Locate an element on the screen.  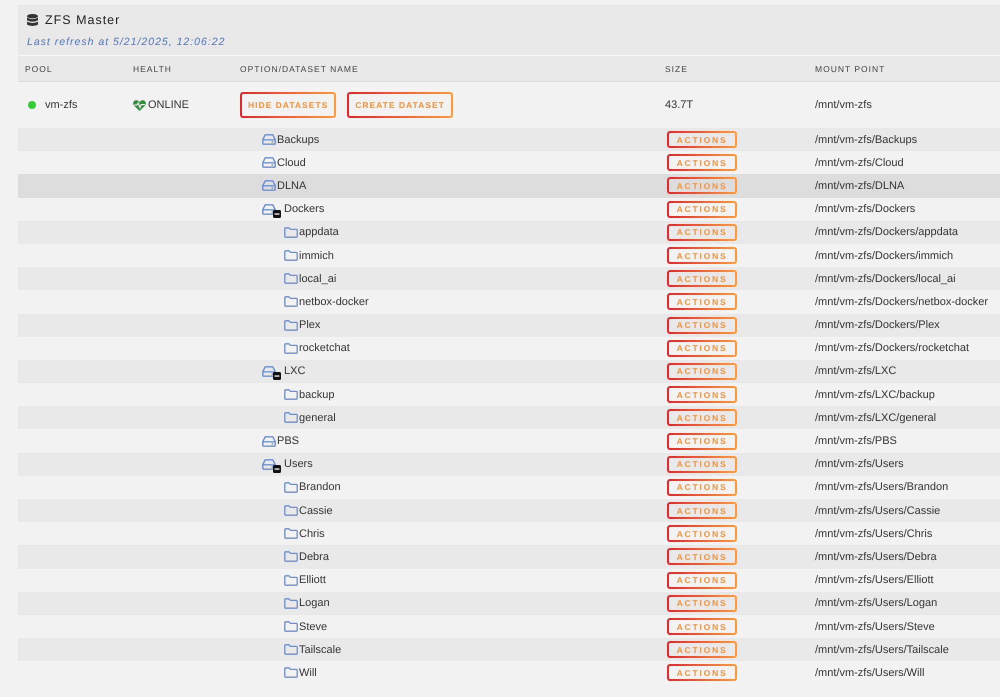
mount-point: /mnt/vm-zfs/Backups is located at coordinates (866, 140).